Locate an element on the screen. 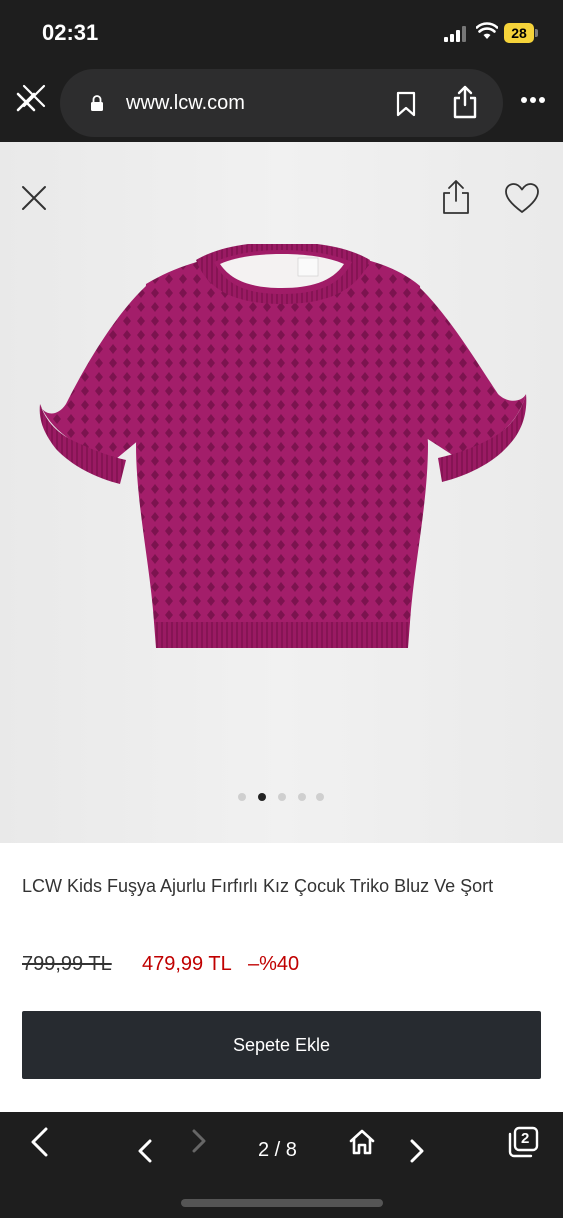 The height and width of the screenshot is (1218, 563). url-text: www.lcw.com is located at coordinates (185, 103).